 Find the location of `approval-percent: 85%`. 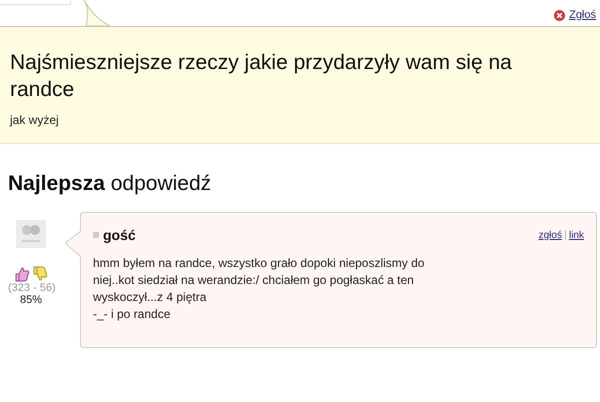

approval-percent: 85% is located at coordinates (31, 300).